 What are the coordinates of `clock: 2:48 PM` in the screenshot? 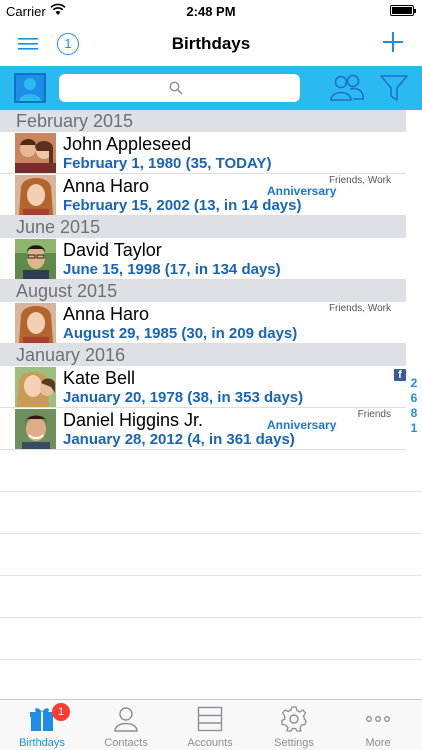 It's located at (211, 11).